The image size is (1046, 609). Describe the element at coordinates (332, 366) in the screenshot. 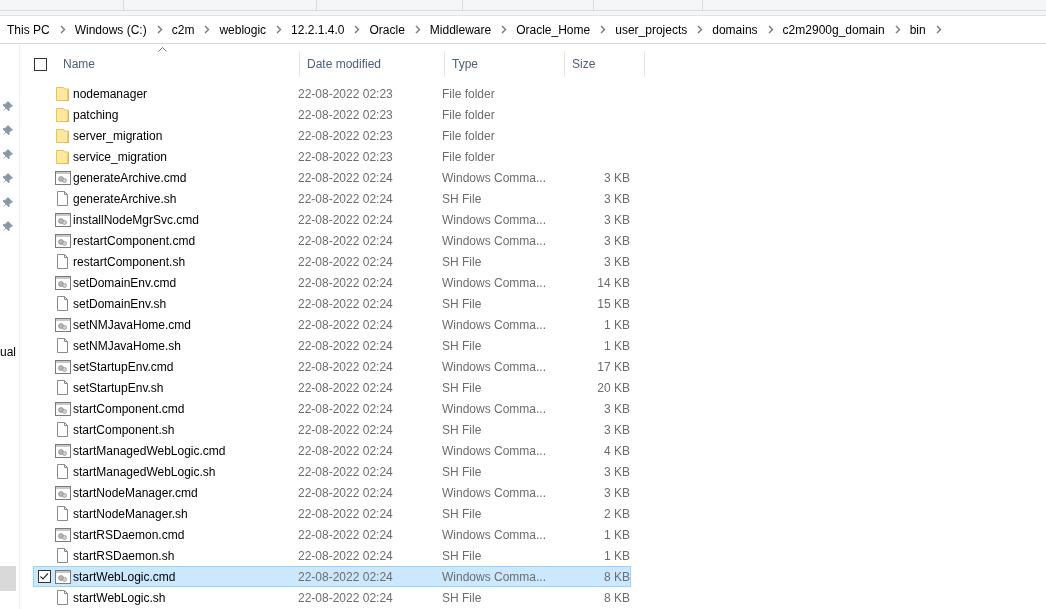

I see `file-row: setStartupEnv.cmd 22-08-2022 02:24 Windows Comma... 17 KB` at that location.